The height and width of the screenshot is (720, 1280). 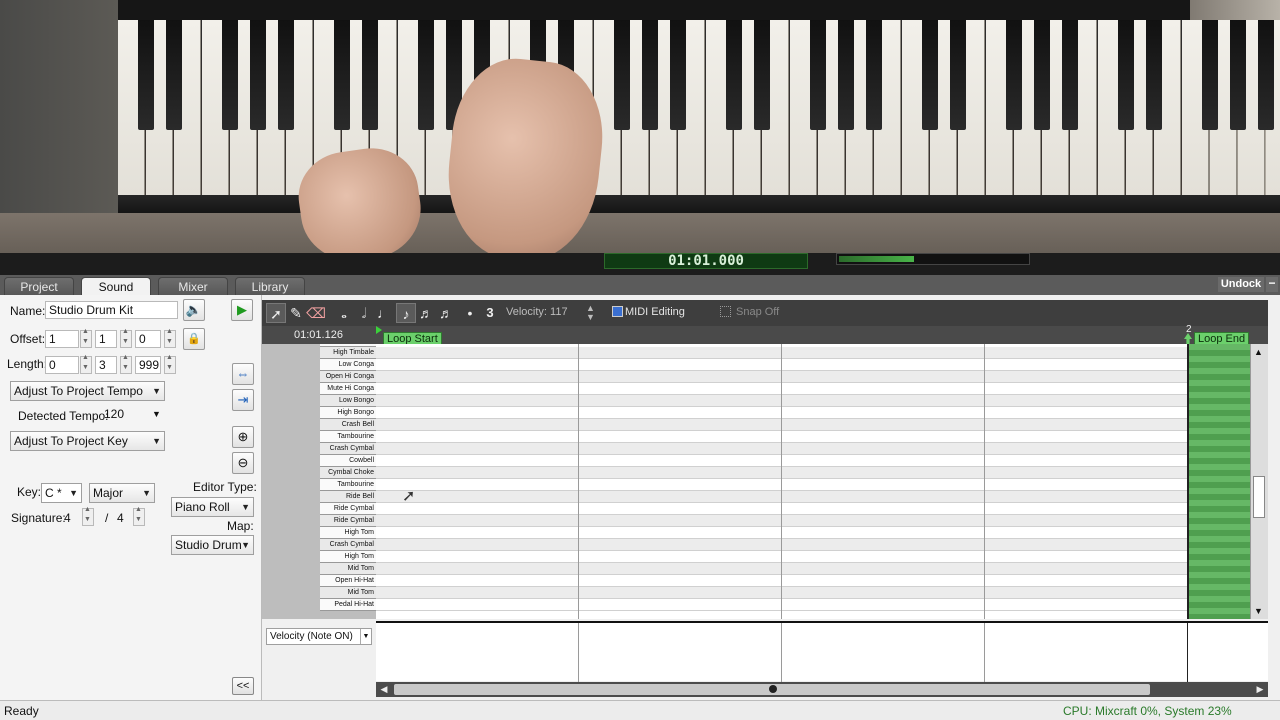 I want to click on signature-denominator-stepper, so click(x=139, y=516).